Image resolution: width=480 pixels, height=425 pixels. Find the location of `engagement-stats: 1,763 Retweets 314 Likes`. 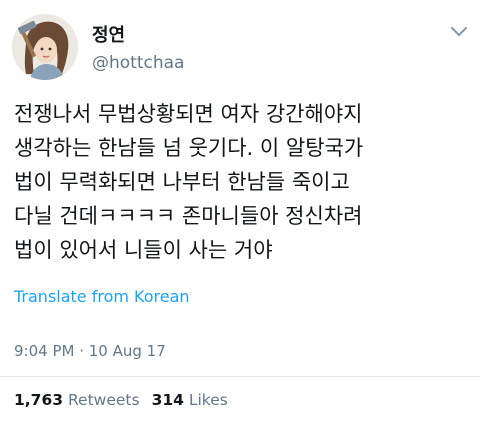

engagement-stats: 1,763 Retweets 314 Likes is located at coordinates (121, 400).